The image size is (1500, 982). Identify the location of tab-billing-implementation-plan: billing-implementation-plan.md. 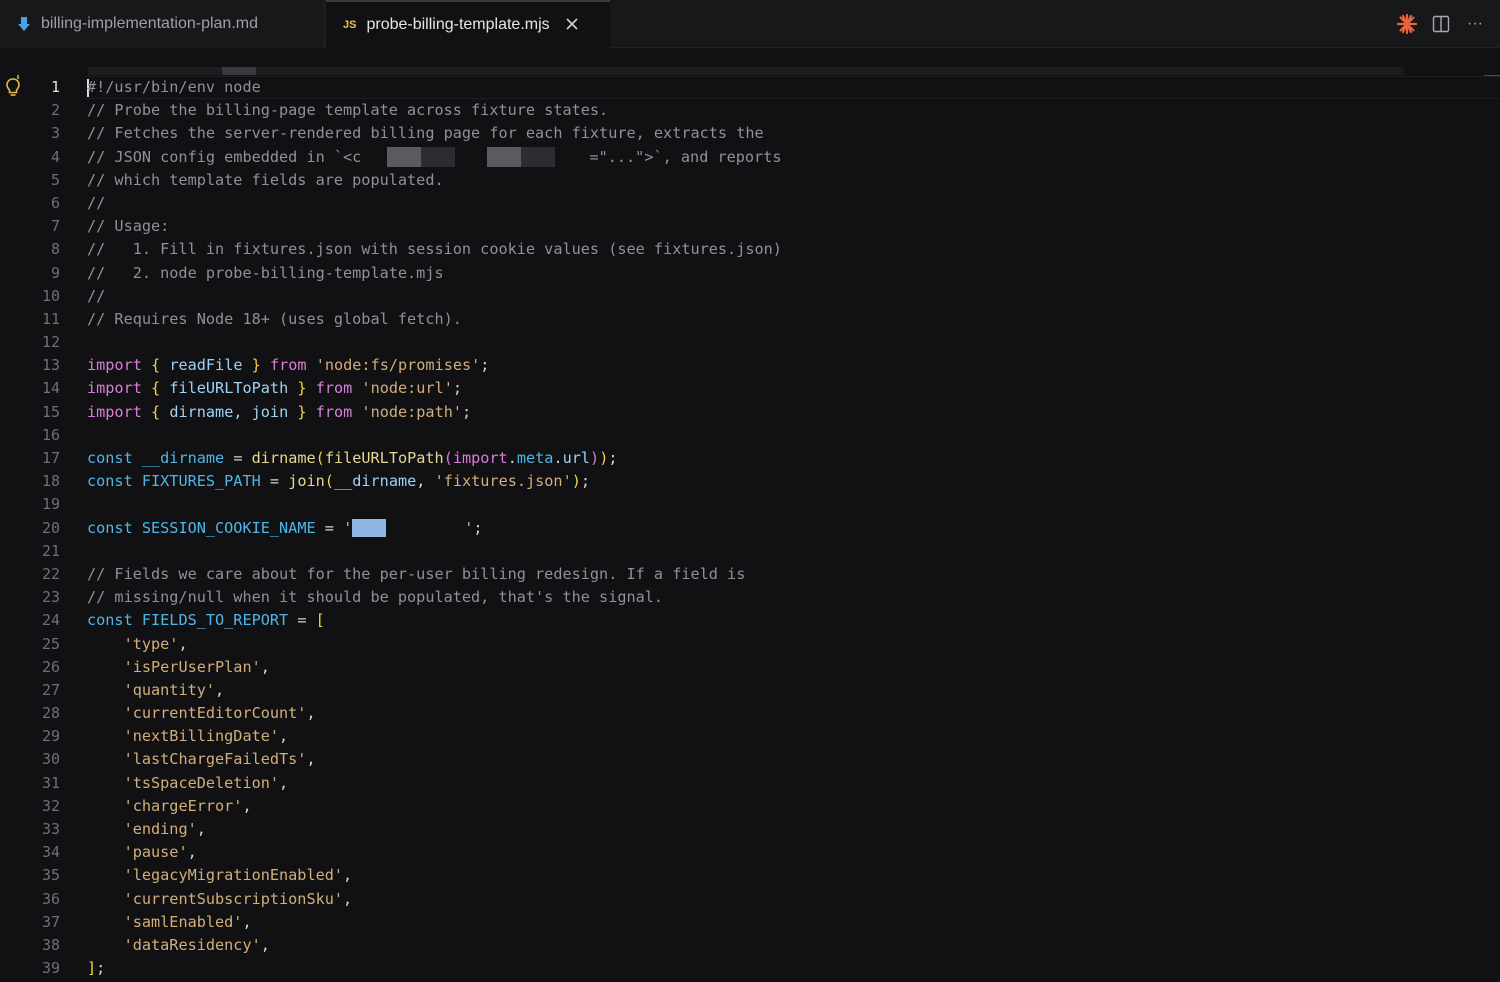
(162, 24).